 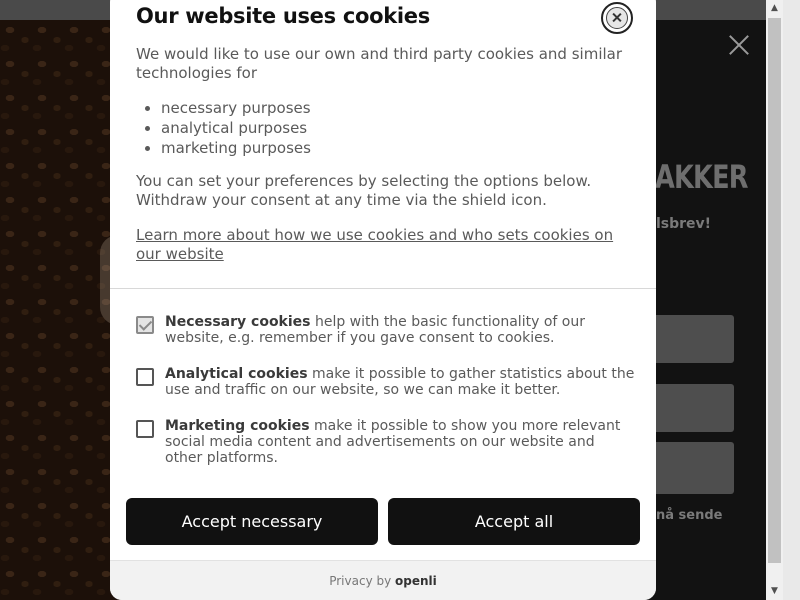 I want to click on close-button, so click(x=617, y=18).